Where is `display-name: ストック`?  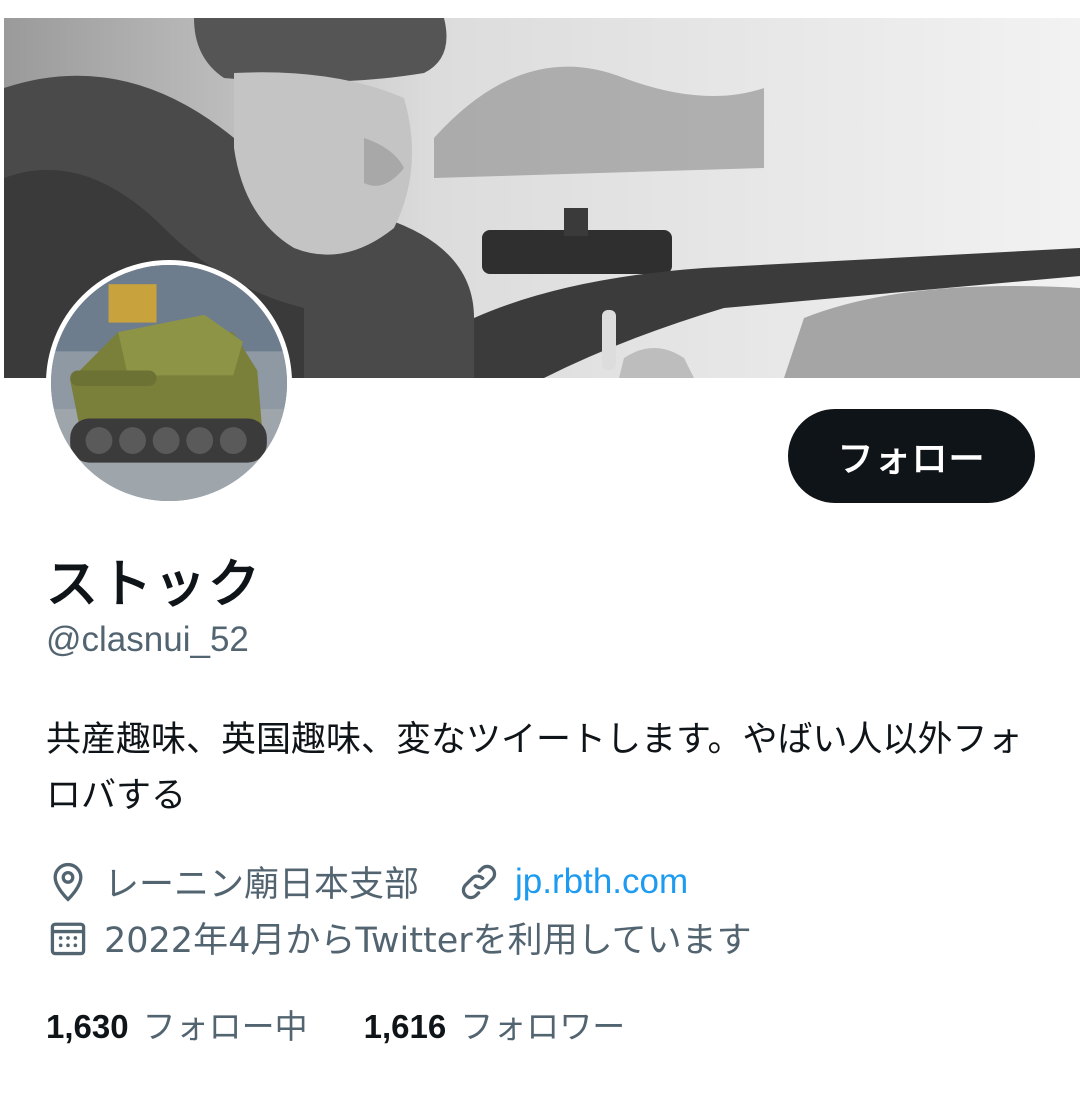
display-name: ストック is located at coordinates (154, 585).